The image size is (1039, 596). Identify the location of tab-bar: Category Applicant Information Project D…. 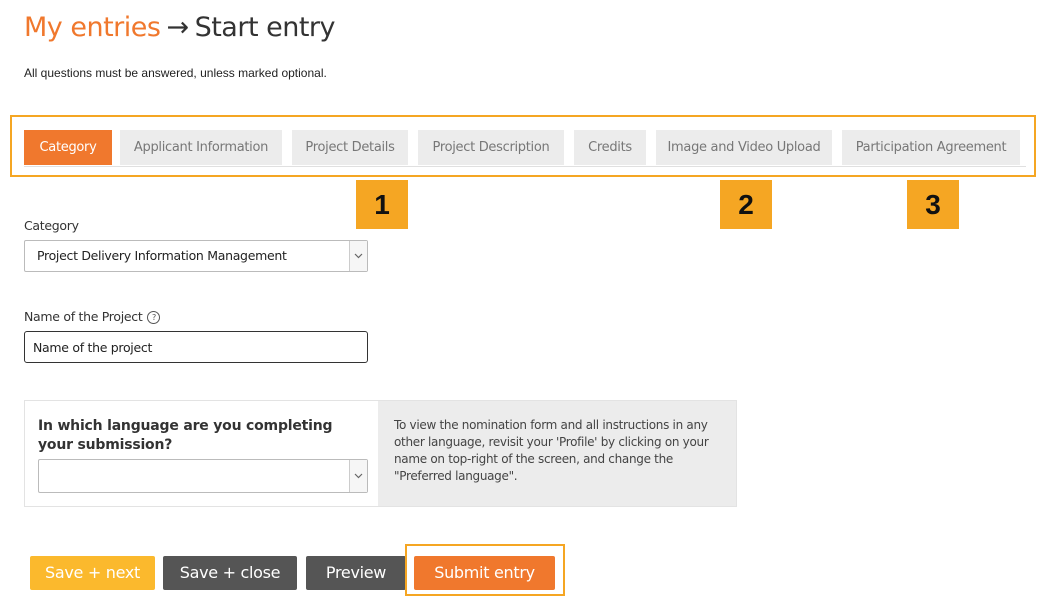
(525, 148).